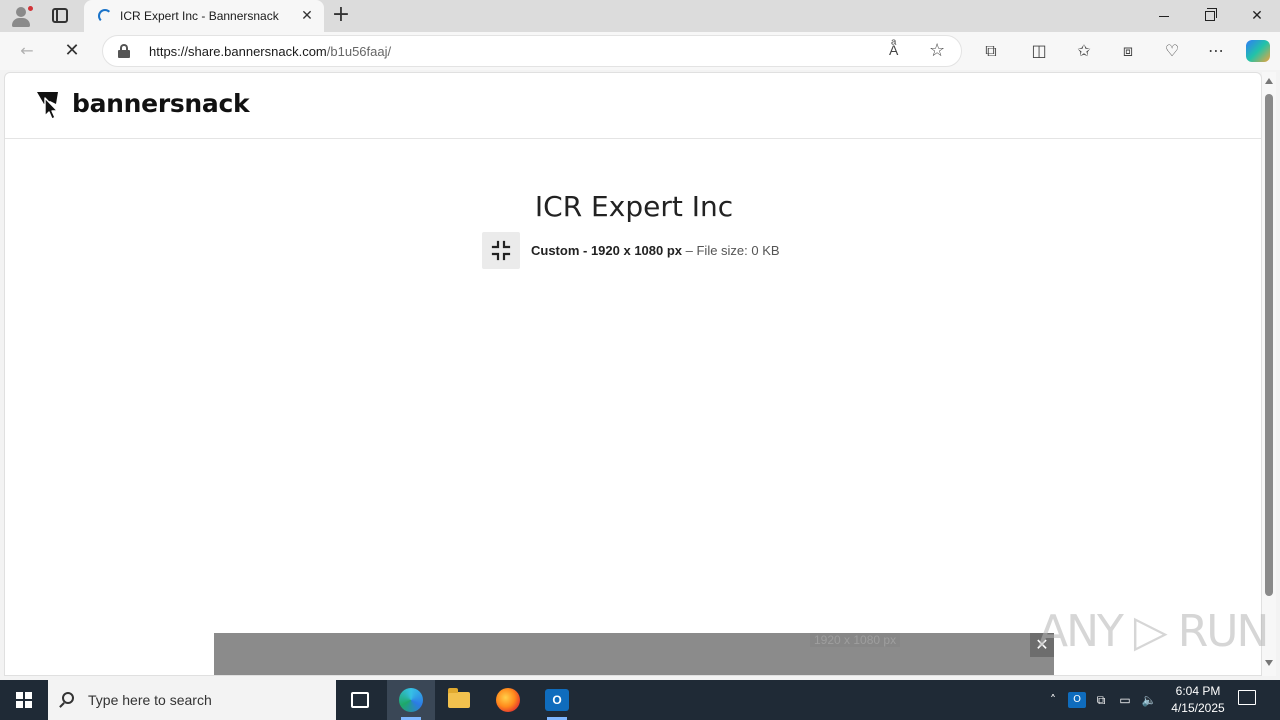 This screenshot has width=1280, height=720. Describe the element at coordinates (199, 16) in the screenshot. I see `tab-title: ICR Expert Inc - Bannersnack` at that location.